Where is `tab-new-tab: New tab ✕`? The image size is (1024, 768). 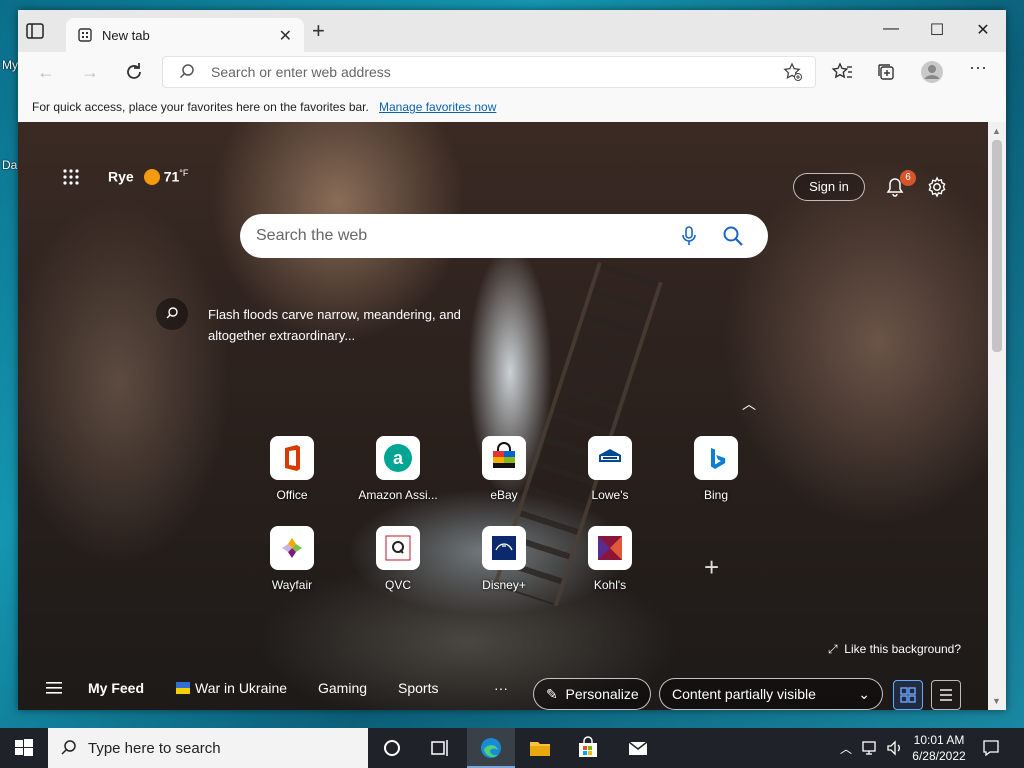 tab-new-tab: New tab ✕ is located at coordinates (185, 35).